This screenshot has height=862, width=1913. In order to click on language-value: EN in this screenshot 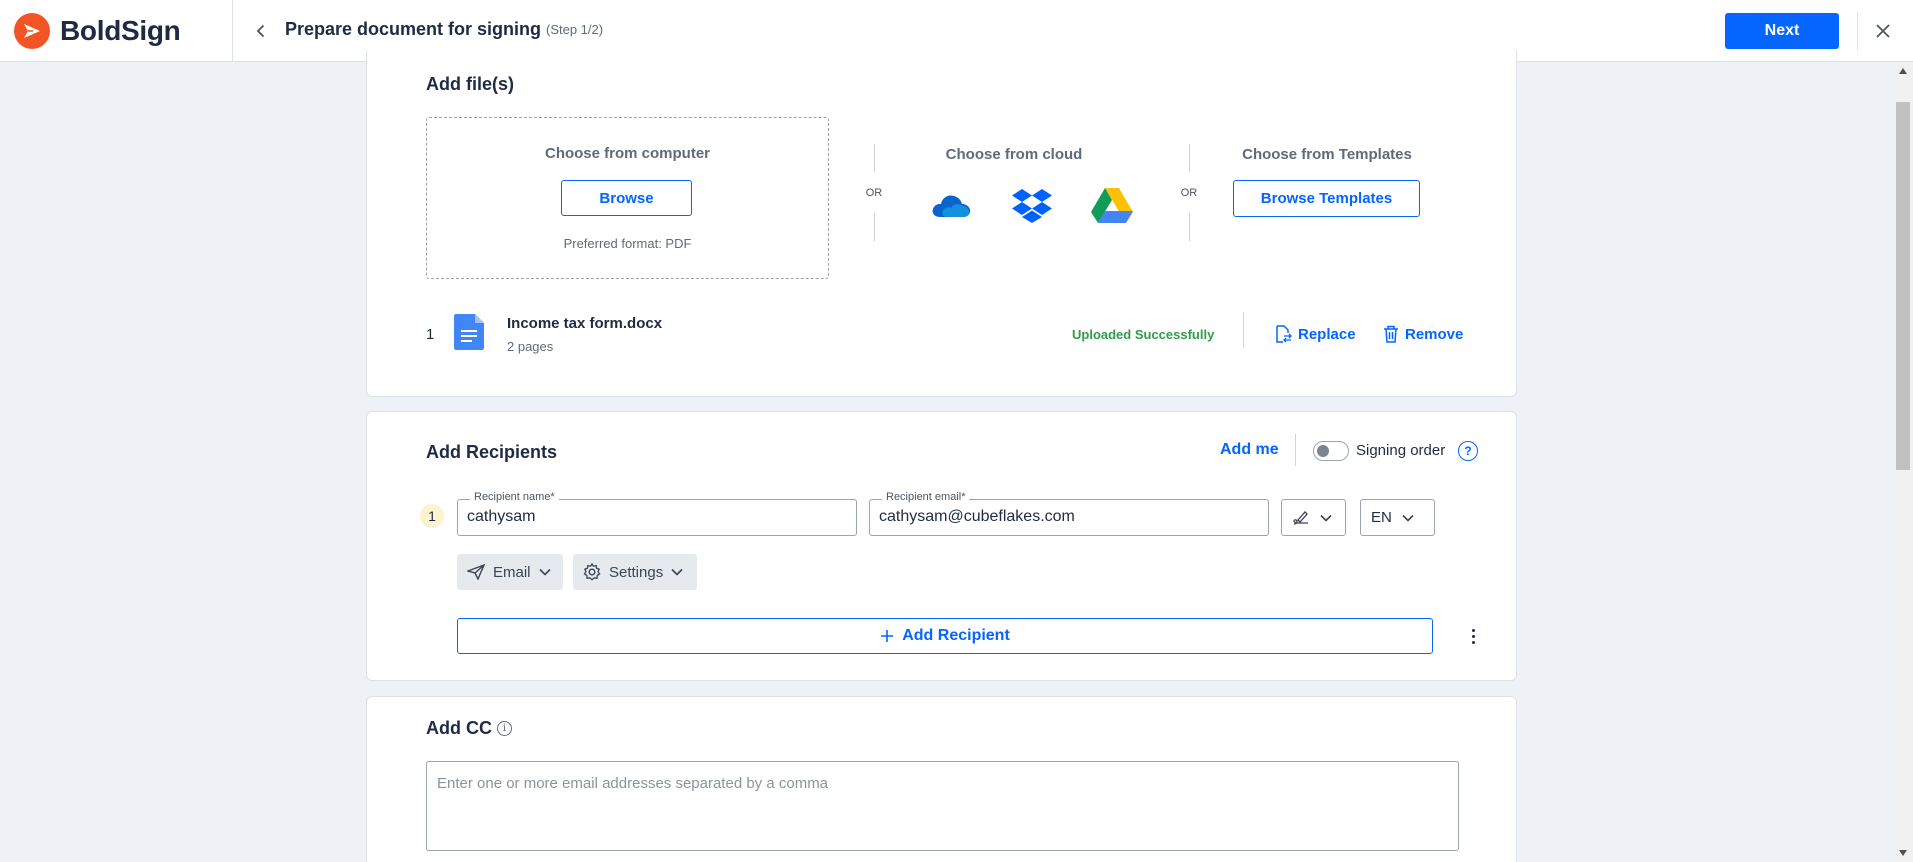, I will do `click(1381, 517)`.